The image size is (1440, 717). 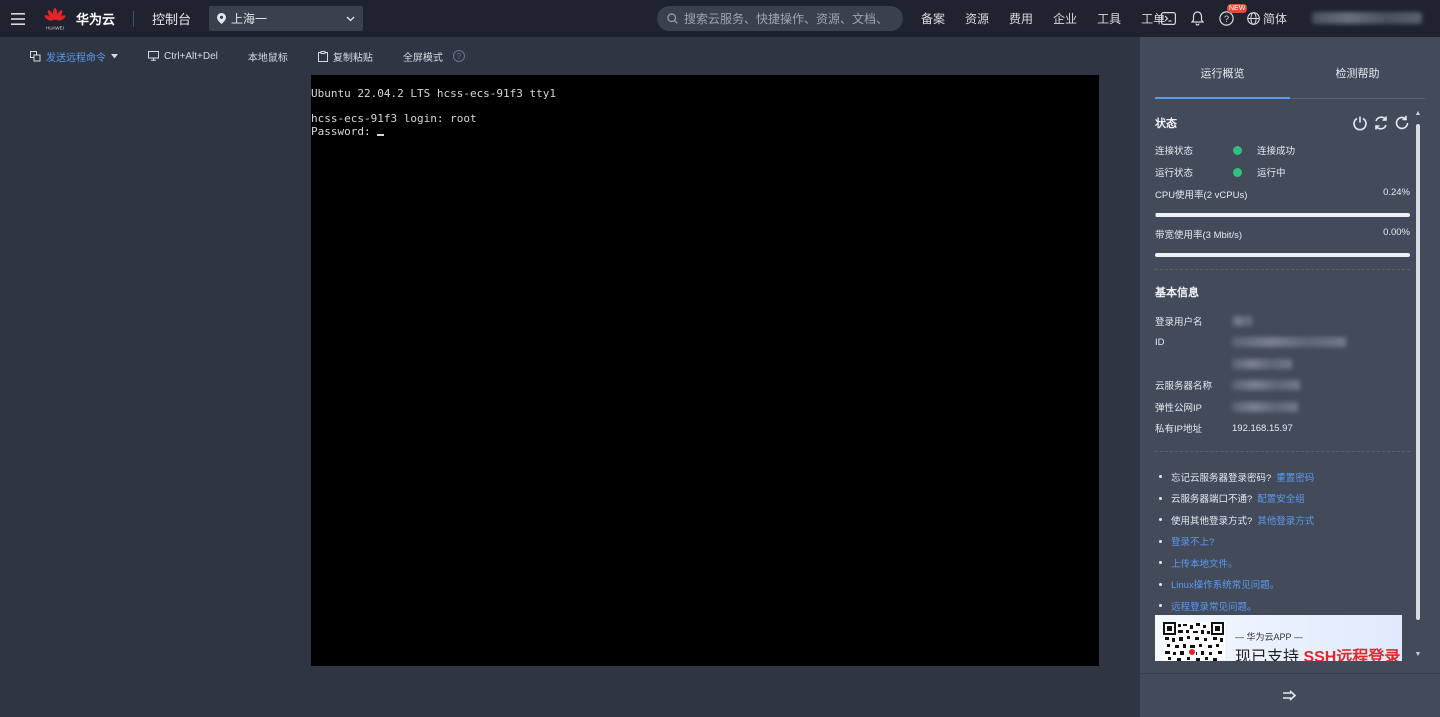 I want to click on connection-status-label: 连接状态, so click(x=1174, y=151).